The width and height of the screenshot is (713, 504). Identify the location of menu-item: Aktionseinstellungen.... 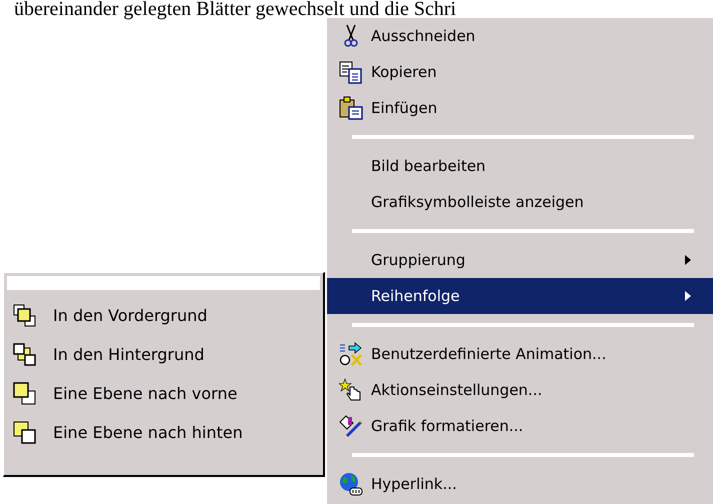
(520, 390).